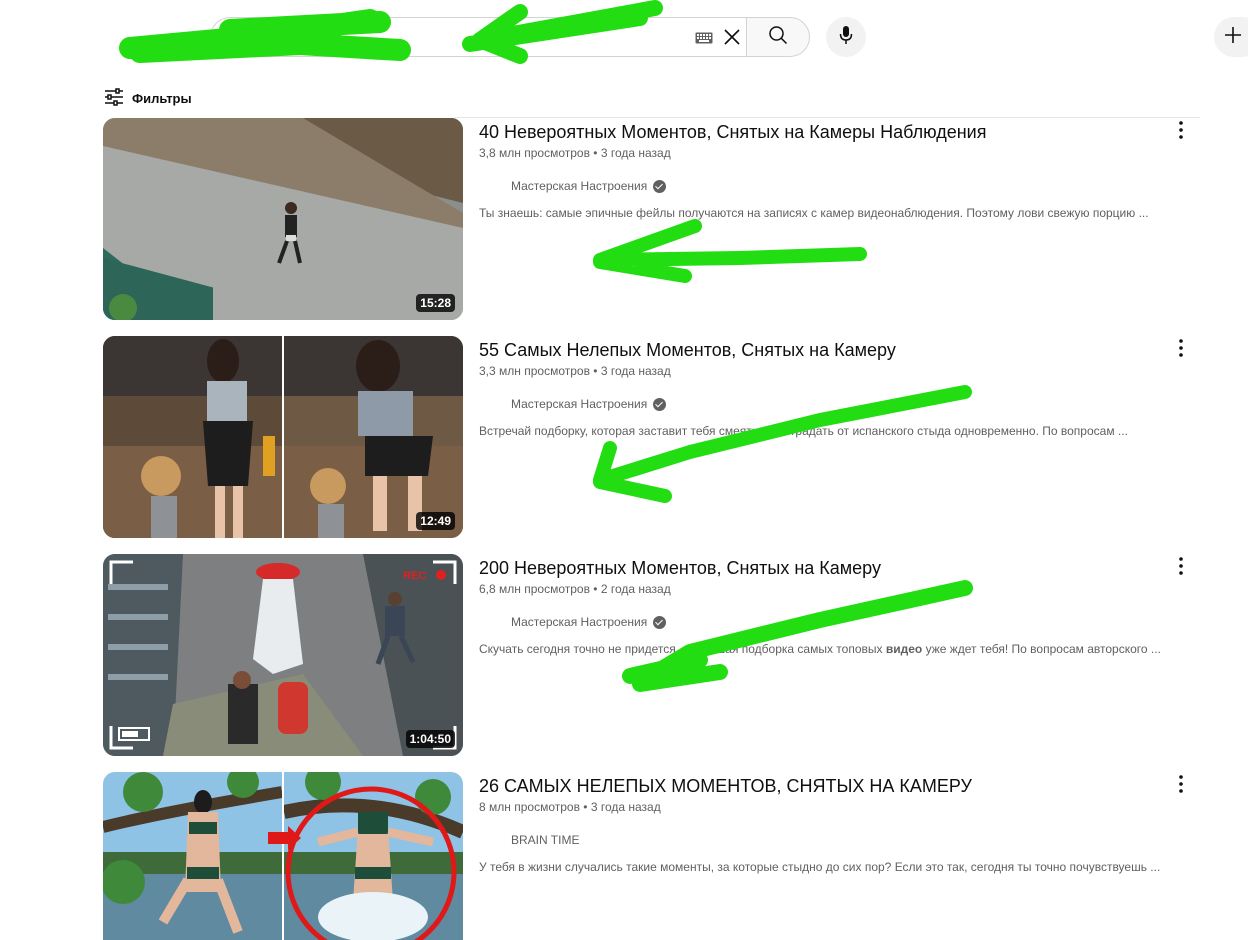 This screenshot has height=940, width=1248. I want to click on video-duration: 1:04:50, so click(430, 739).